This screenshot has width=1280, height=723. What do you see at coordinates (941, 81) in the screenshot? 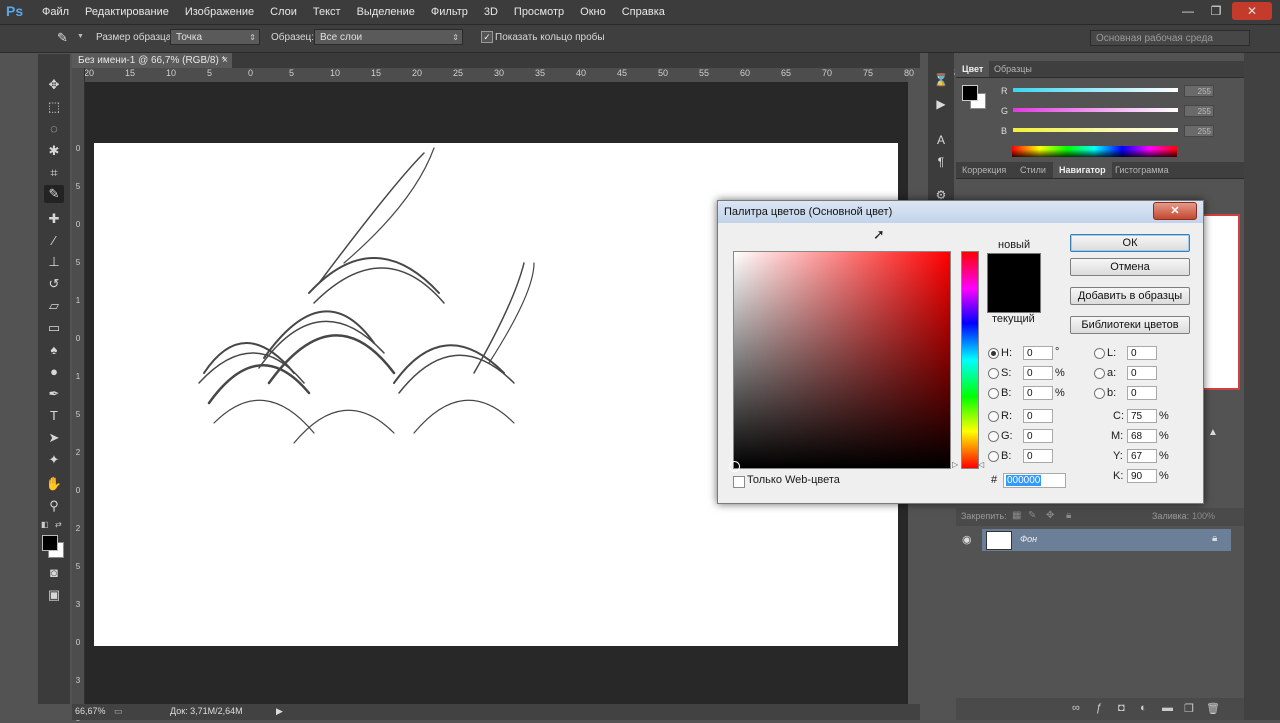
I see `history-icon: ⌛` at bounding box center [941, 81].